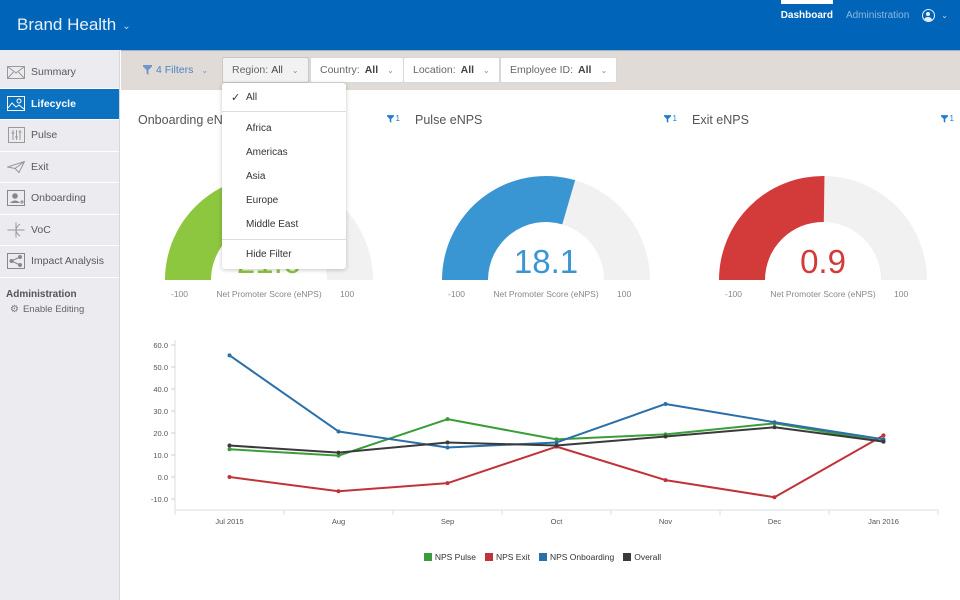 The height and width of the screenshot is (600, 960). Describe the element at coordinates (284, 128) in the screenshot. I see `dropdown-option-africa: Africa` at that location.